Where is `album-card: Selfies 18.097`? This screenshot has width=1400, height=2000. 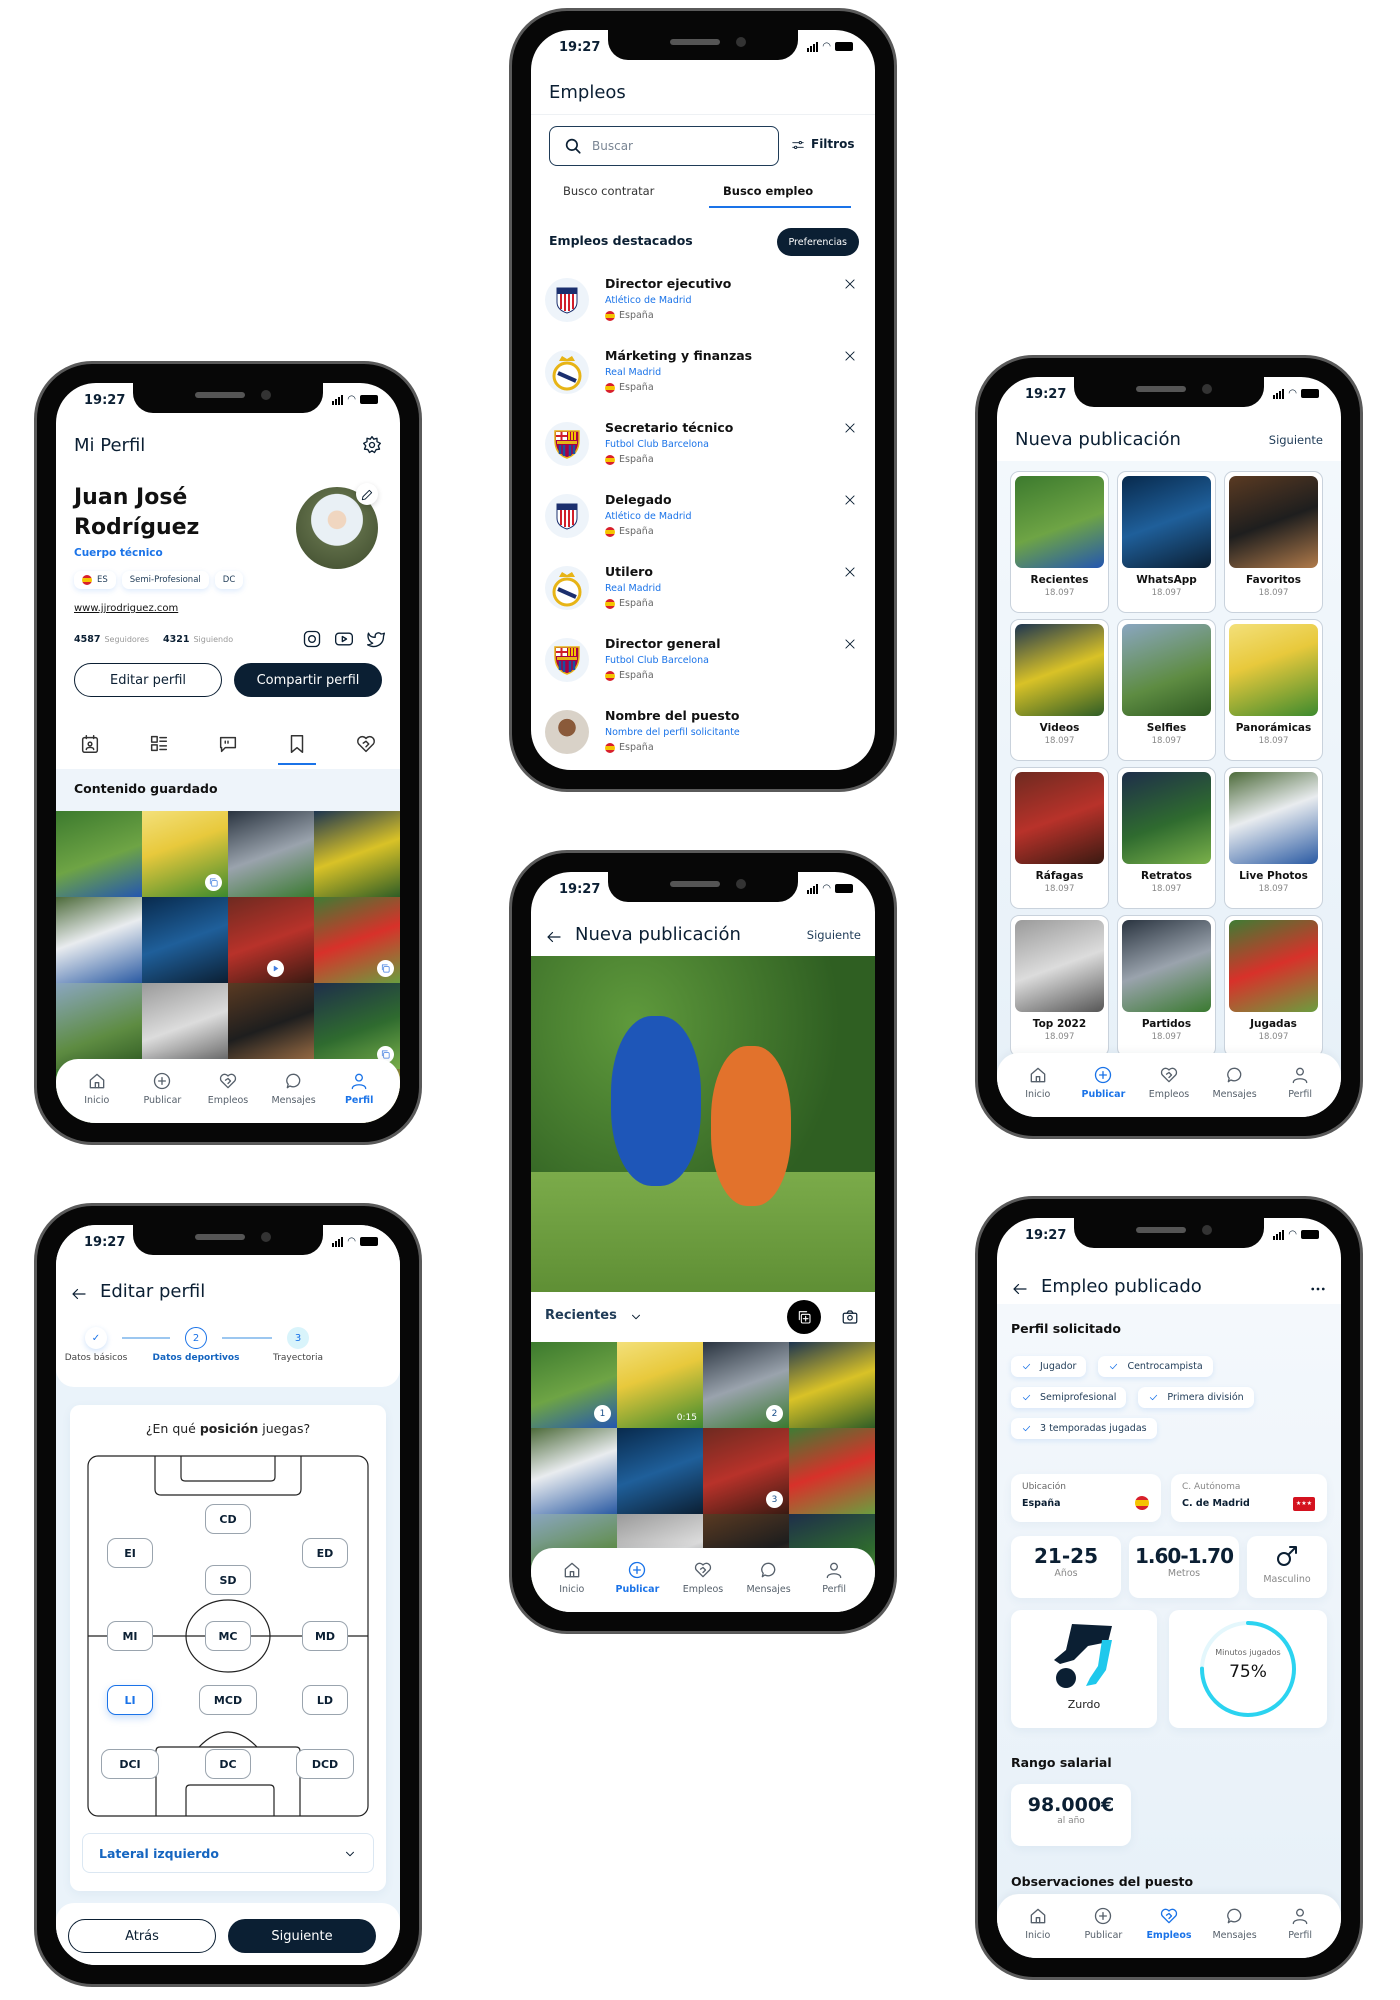 album-card: Selfies 18.097 is located at coordinates (1166, 690).